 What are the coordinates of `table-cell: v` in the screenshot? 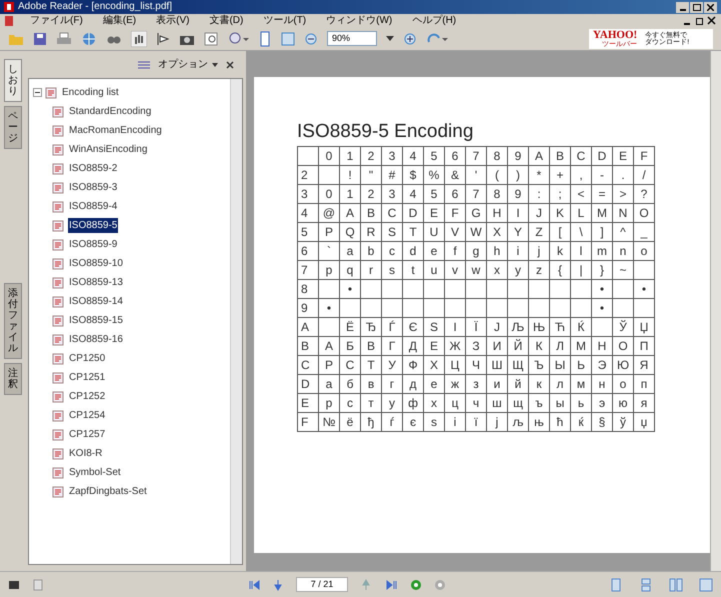 It's located at (455, 270).